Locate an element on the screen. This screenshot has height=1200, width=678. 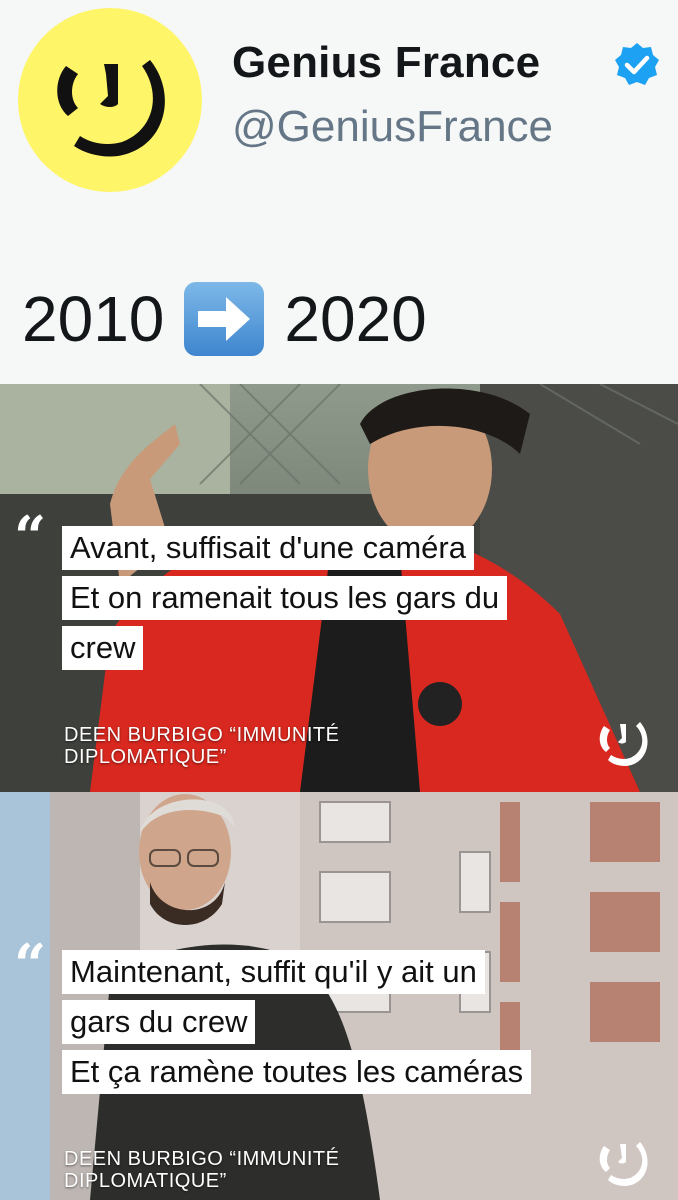
avatar is located at coordinates (110, 100).